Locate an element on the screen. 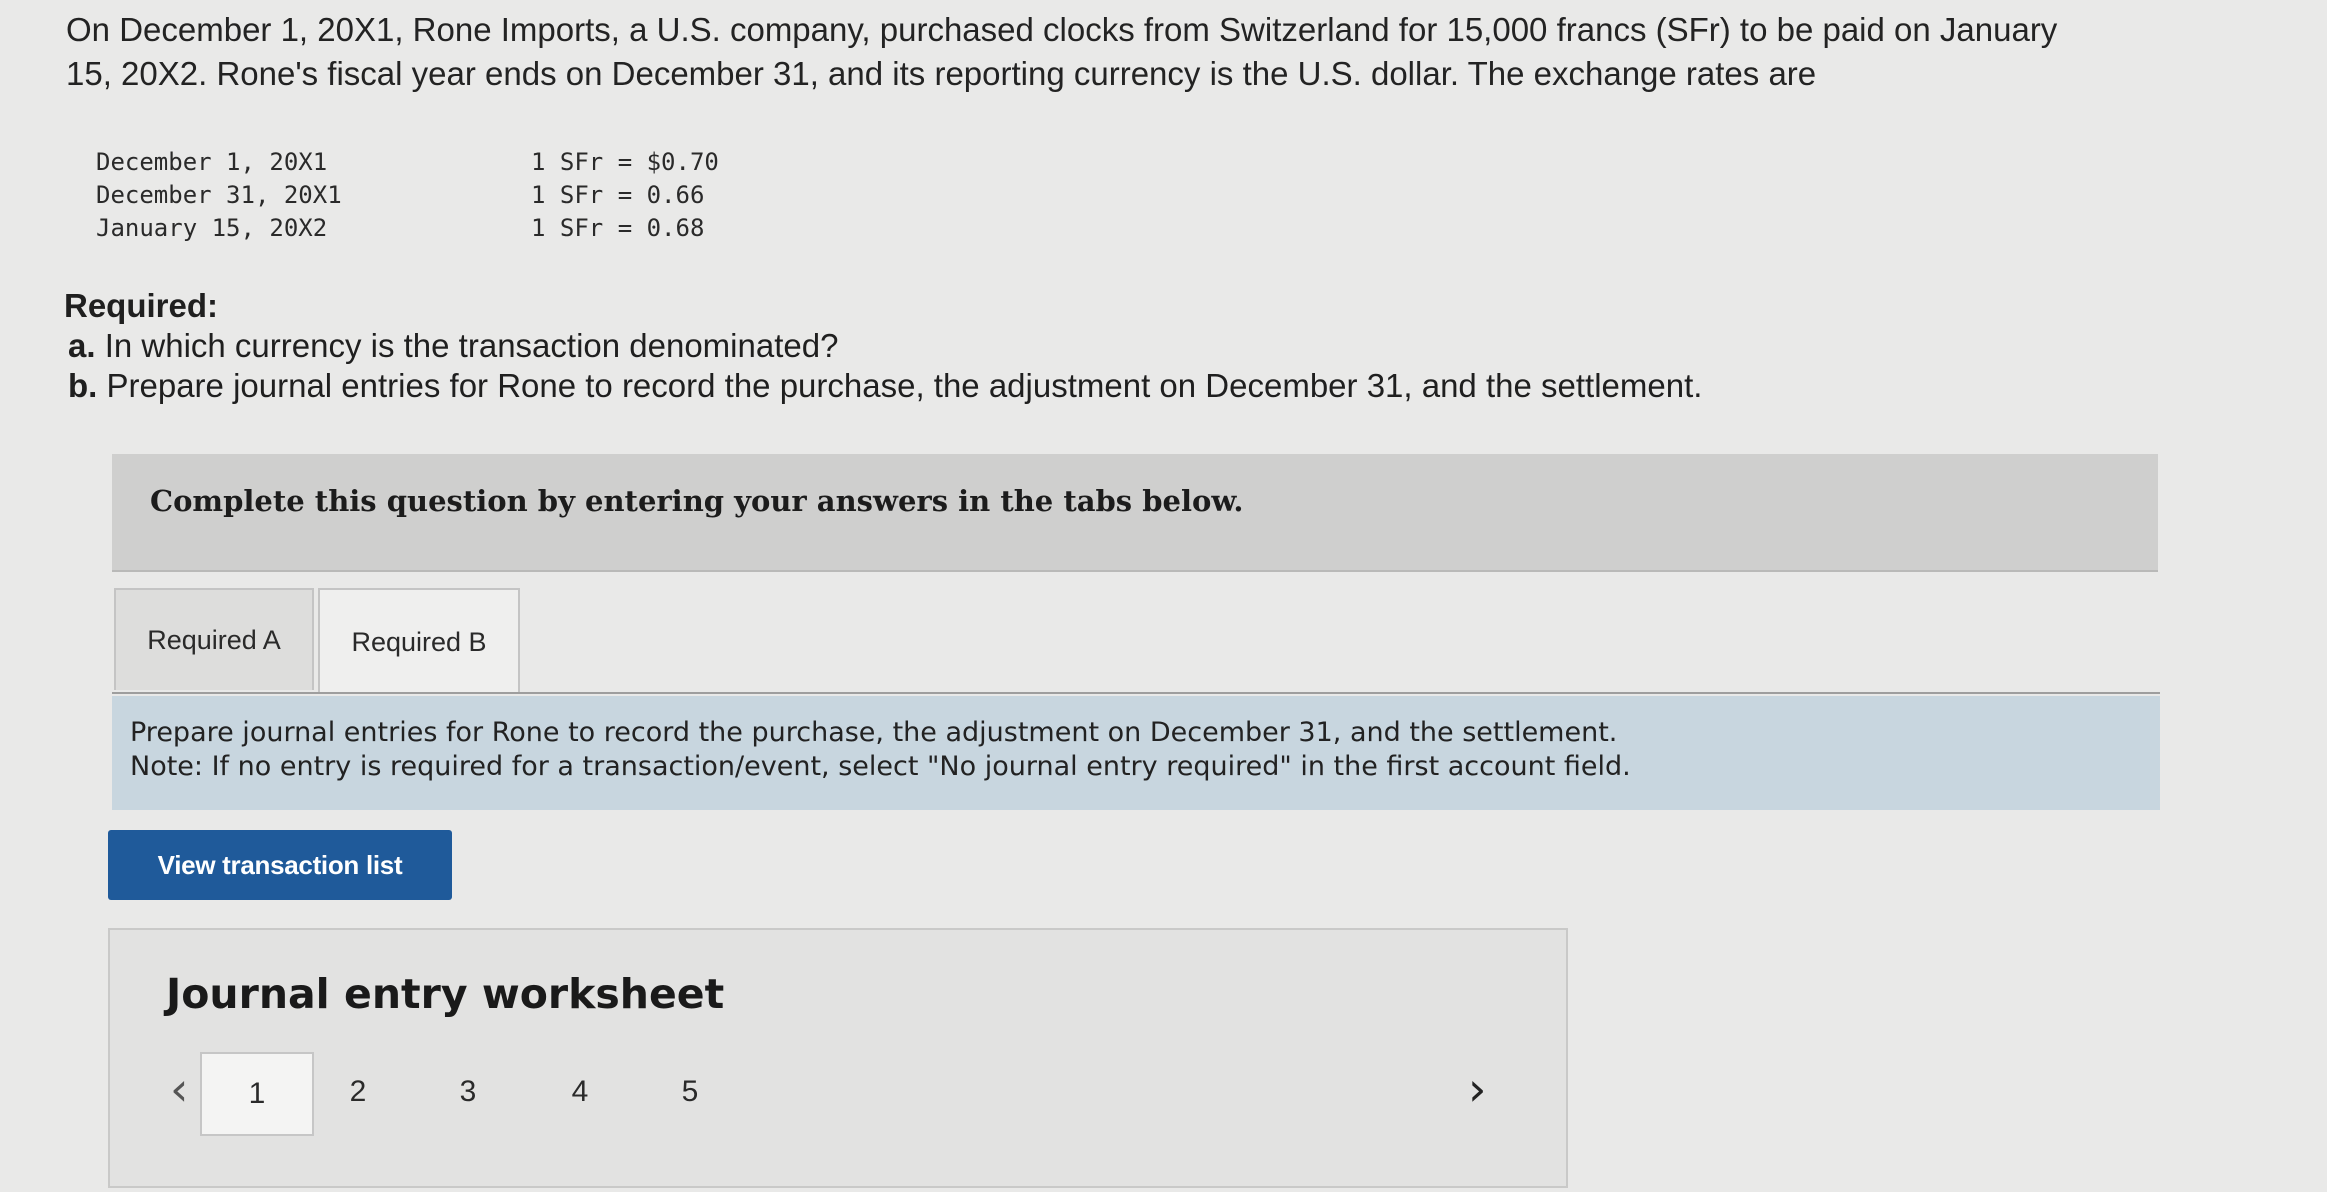  page-5: 5 is located at coordinates (690, 1092).